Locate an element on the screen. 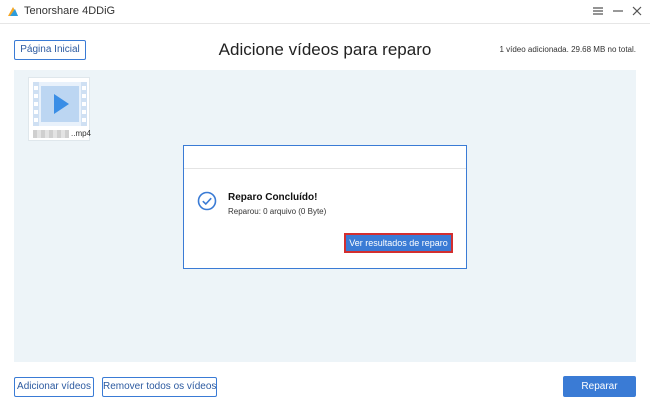  title-bar: Tenorshare 4DDiG is located at coordinates (325, 12).